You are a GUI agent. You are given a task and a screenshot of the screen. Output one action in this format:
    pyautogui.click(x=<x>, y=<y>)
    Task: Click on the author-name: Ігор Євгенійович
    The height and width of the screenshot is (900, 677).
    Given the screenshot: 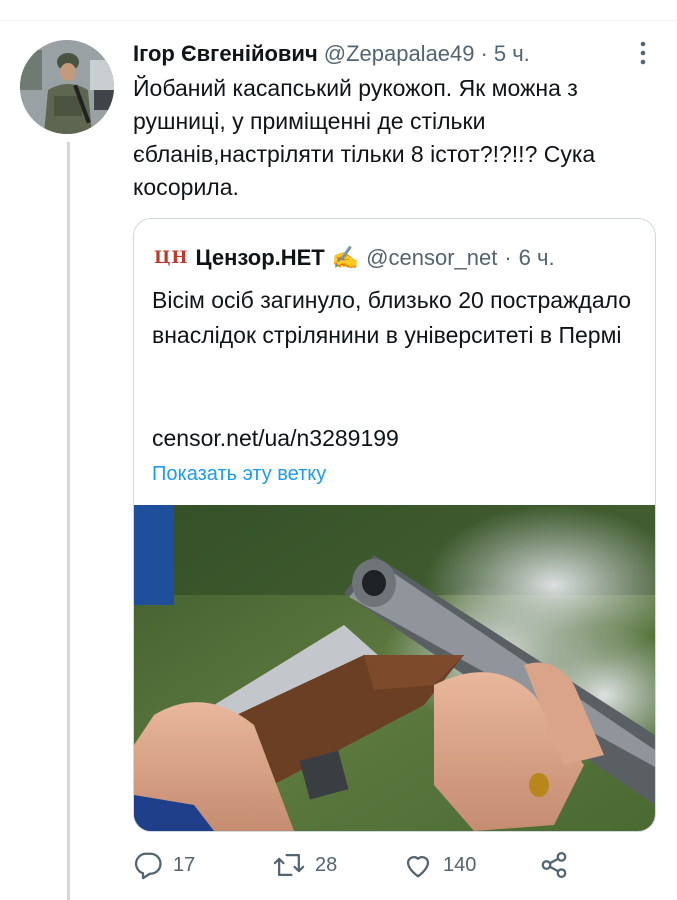 What is the action you would take?
    pyautogui.click(x=225, y=54)
    